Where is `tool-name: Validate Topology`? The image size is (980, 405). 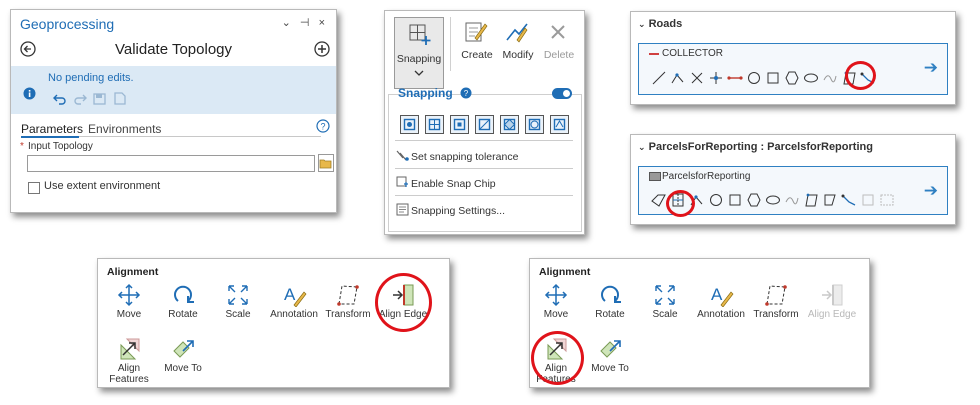 tool-name: Validate Topology is located at coordinates (173, 49).